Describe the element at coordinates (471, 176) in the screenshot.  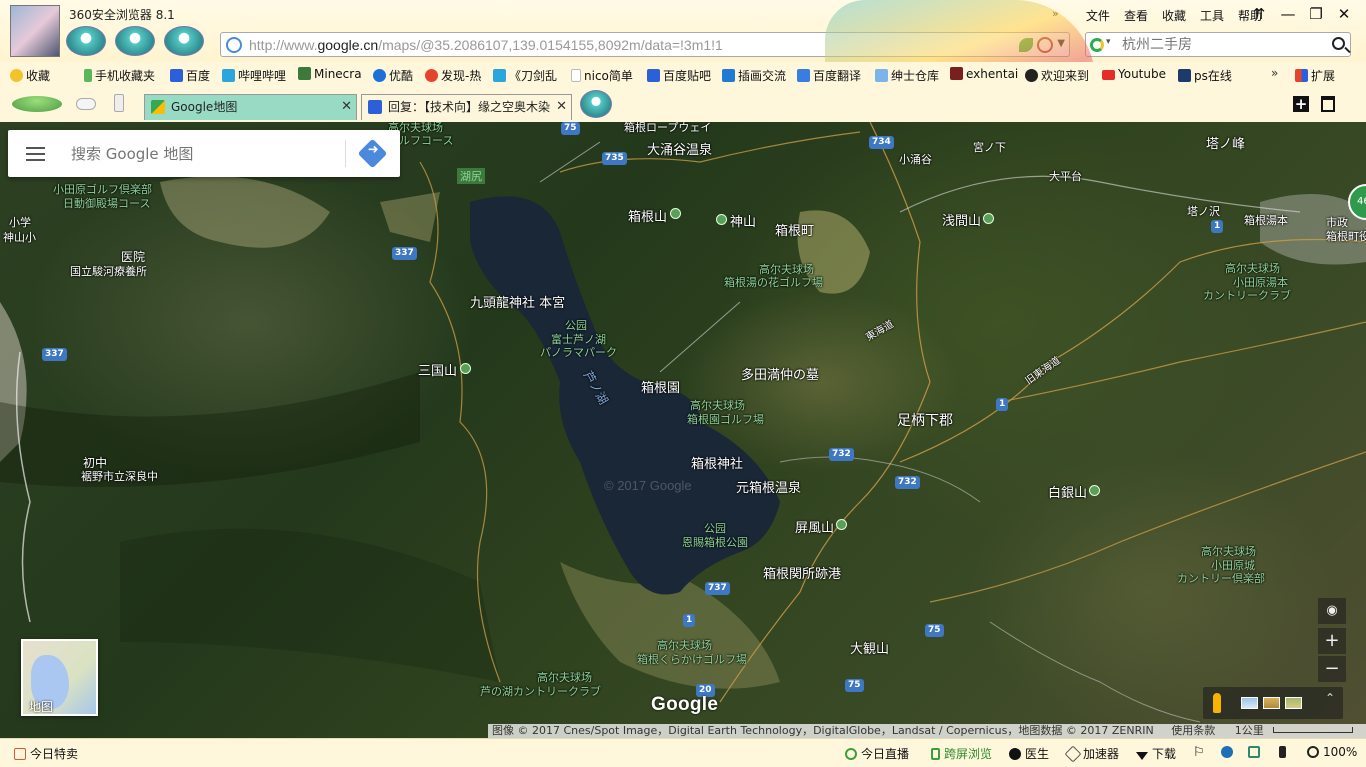
I see `map-label: 湖尻` at that location.